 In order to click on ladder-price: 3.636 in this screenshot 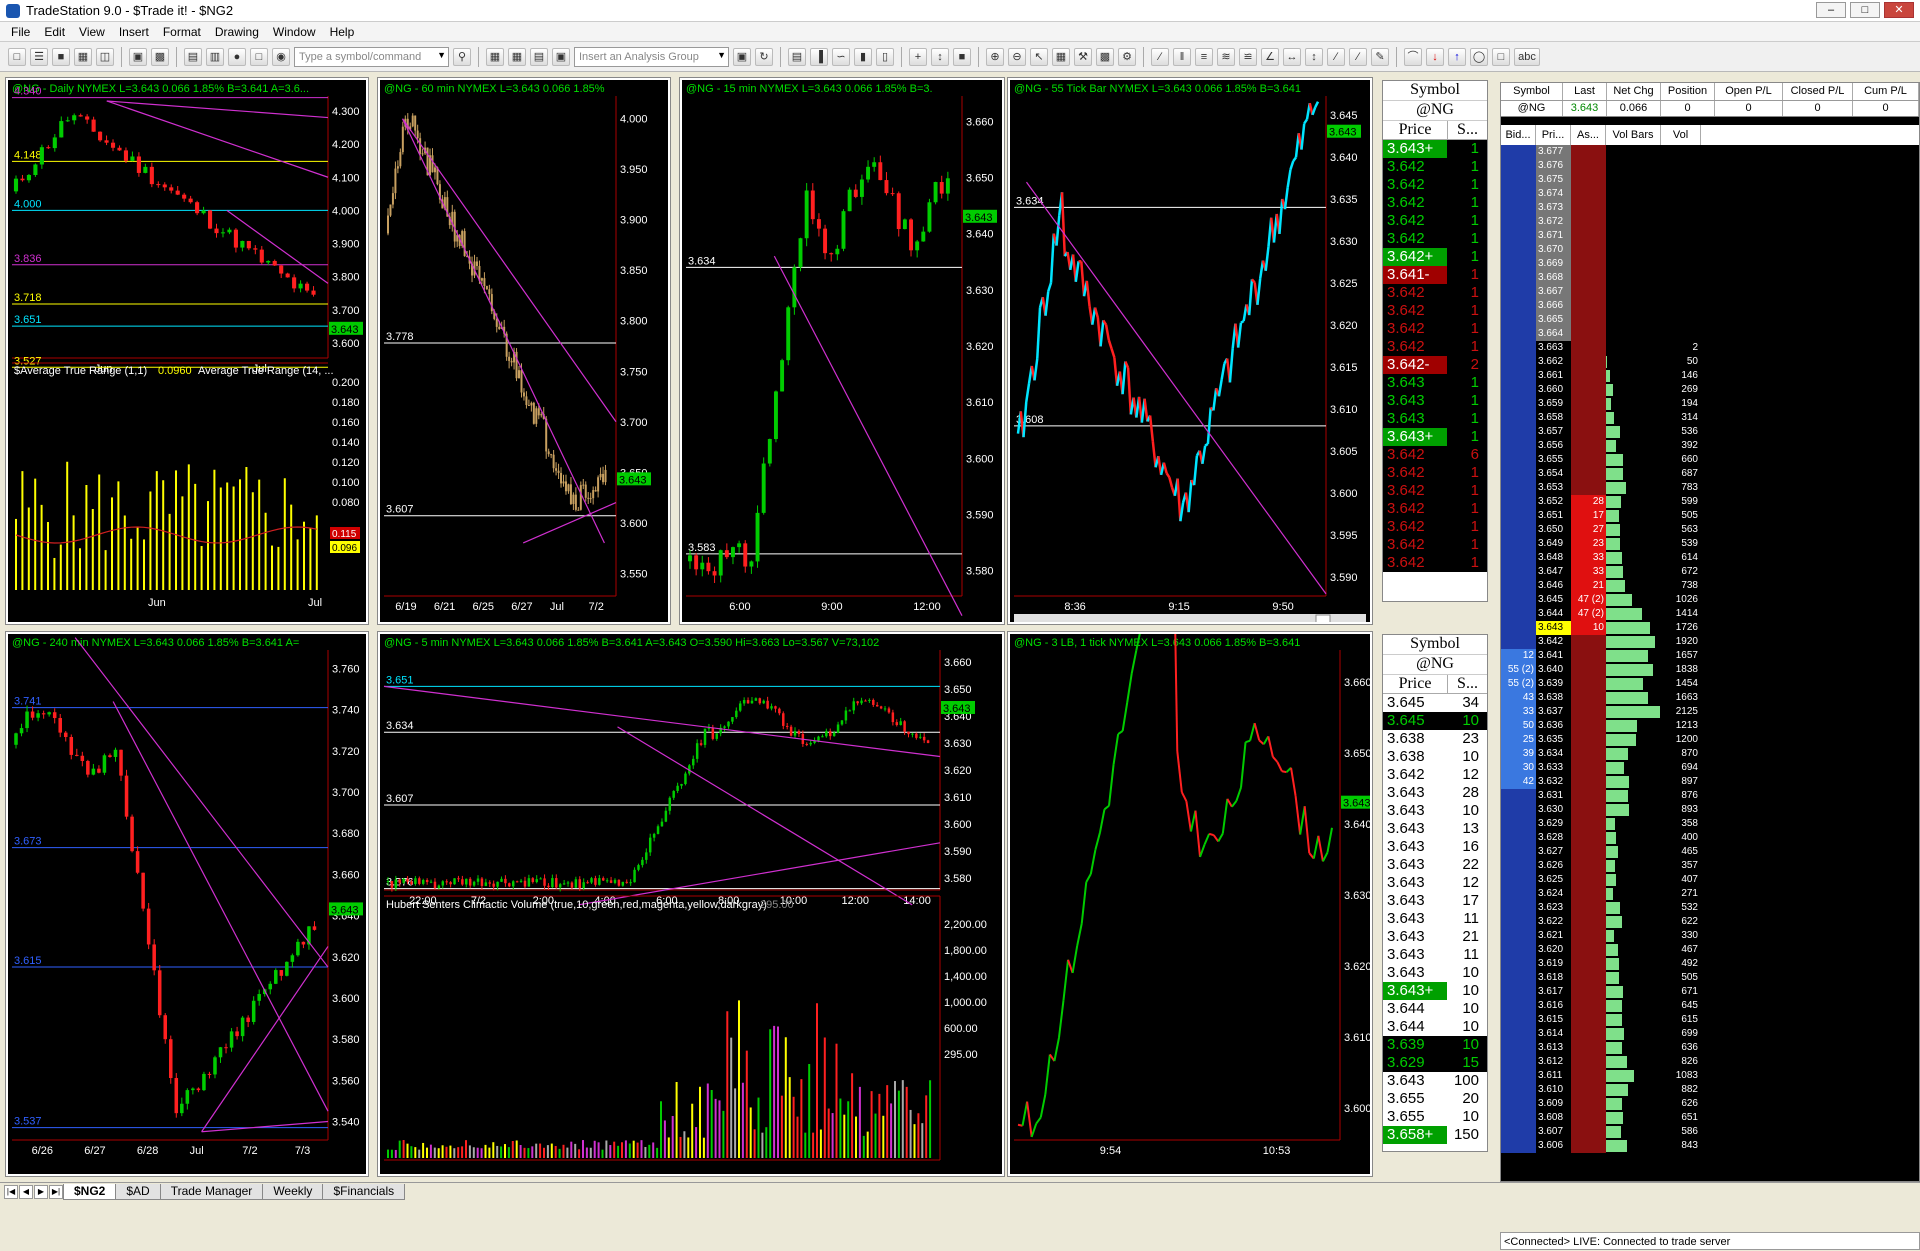, I will do `click(1553, 726)`.